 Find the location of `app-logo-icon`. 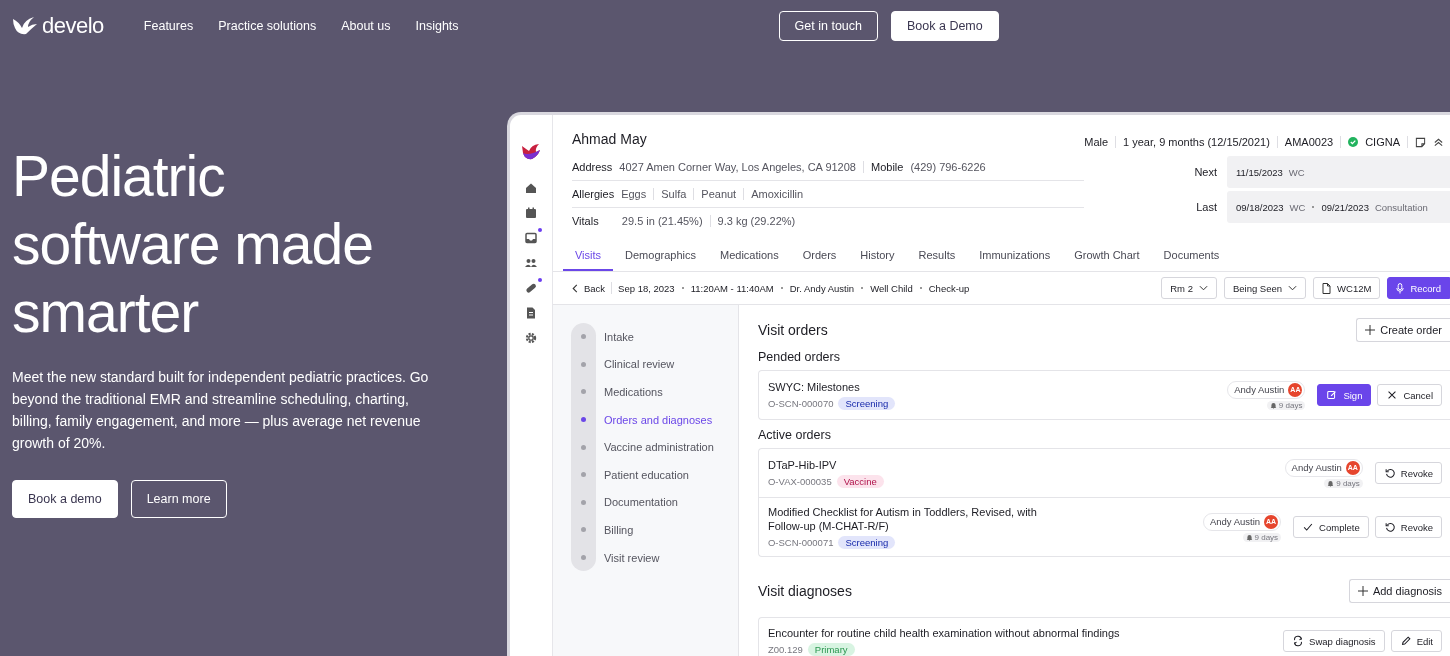

app-logo-icon is located at coordinates (530, 152).